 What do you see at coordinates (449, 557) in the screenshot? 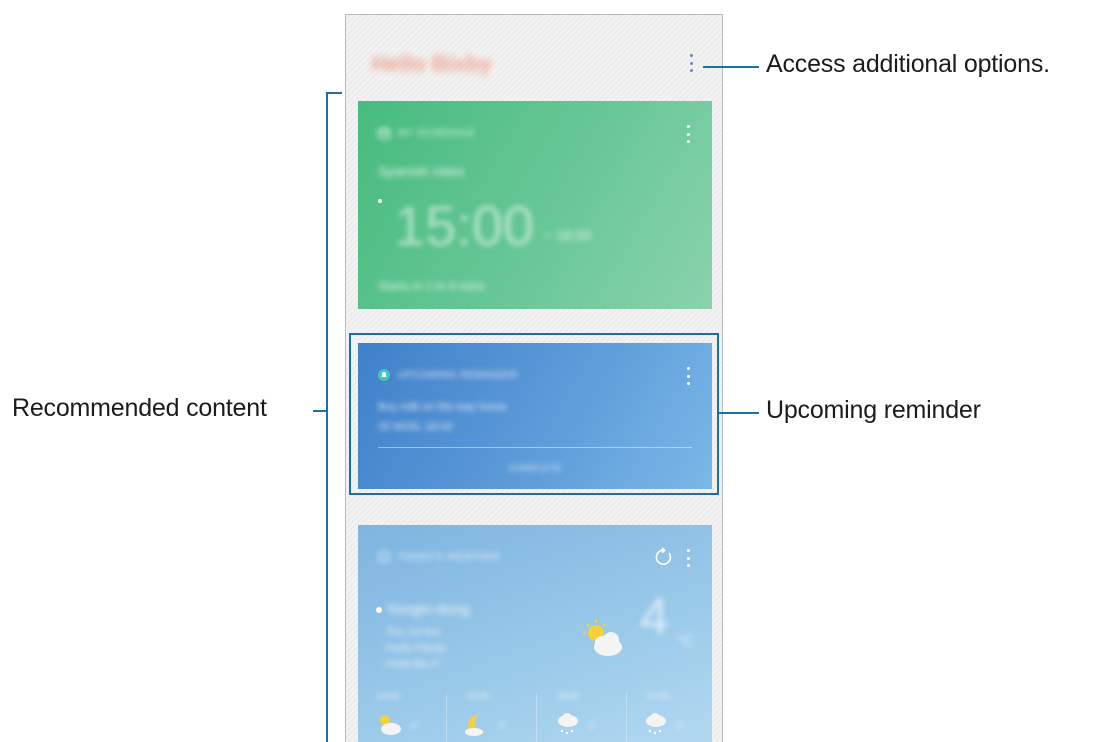
I see `card-category-label: TODAY'S WEATHER` at bounding box center [449, 557].